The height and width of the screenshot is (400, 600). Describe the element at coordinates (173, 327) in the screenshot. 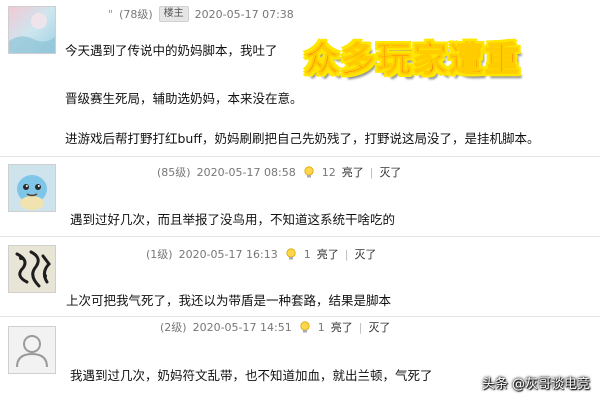

I see `user-level: (2级)` at that location.